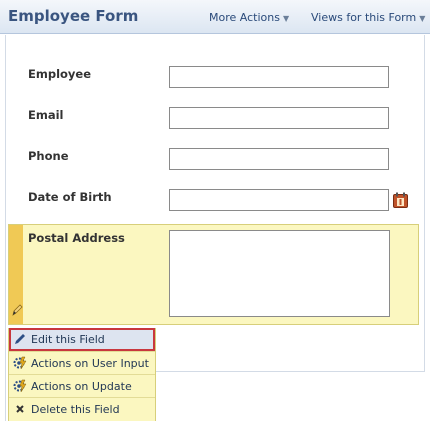 This screenshot has height=421, width=430. What do you see at coordinates (290, 371) in the screenshot?
I see `form-border-bottom` at bounding box center [290, 371].